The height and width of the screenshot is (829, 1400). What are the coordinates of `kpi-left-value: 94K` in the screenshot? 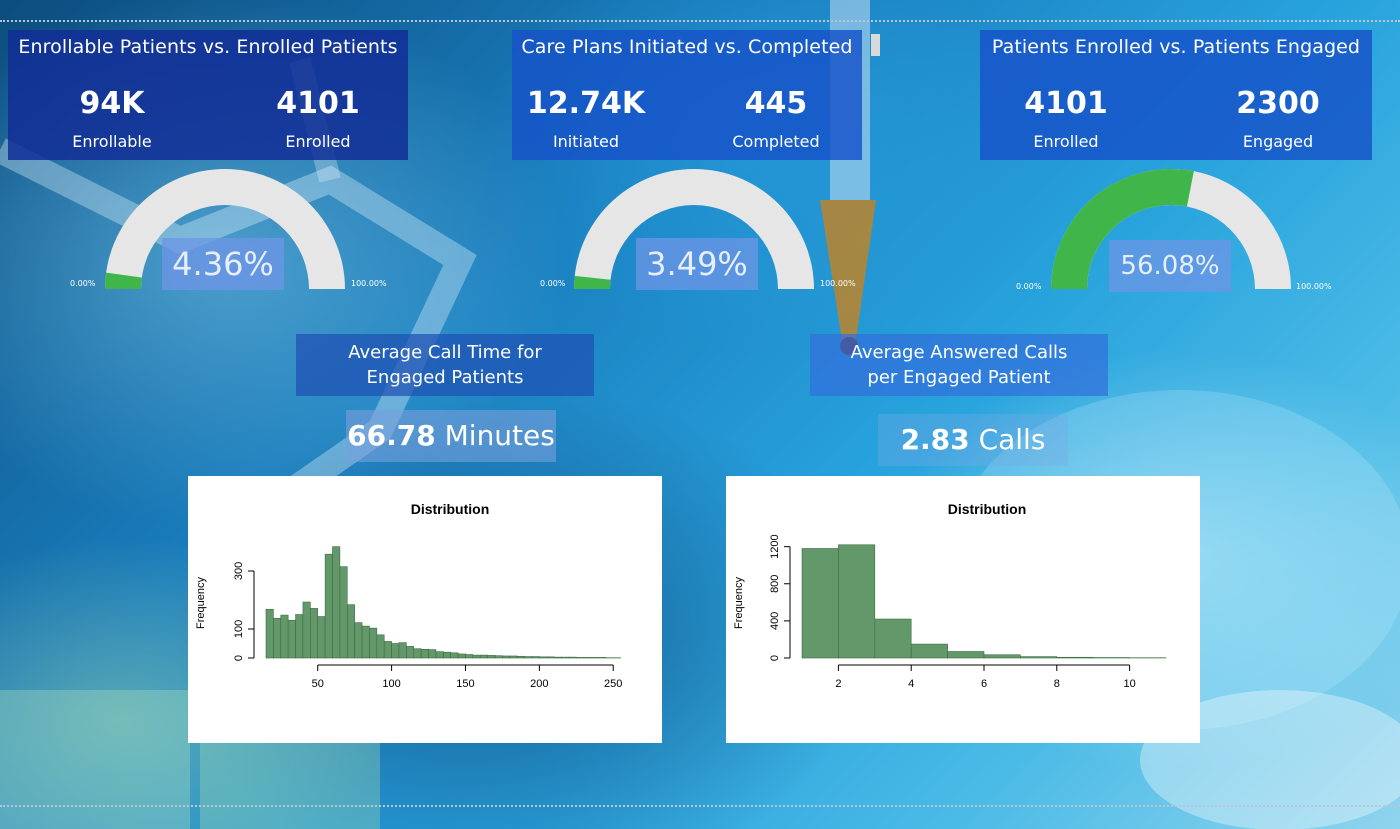 It's located at (112, 103).